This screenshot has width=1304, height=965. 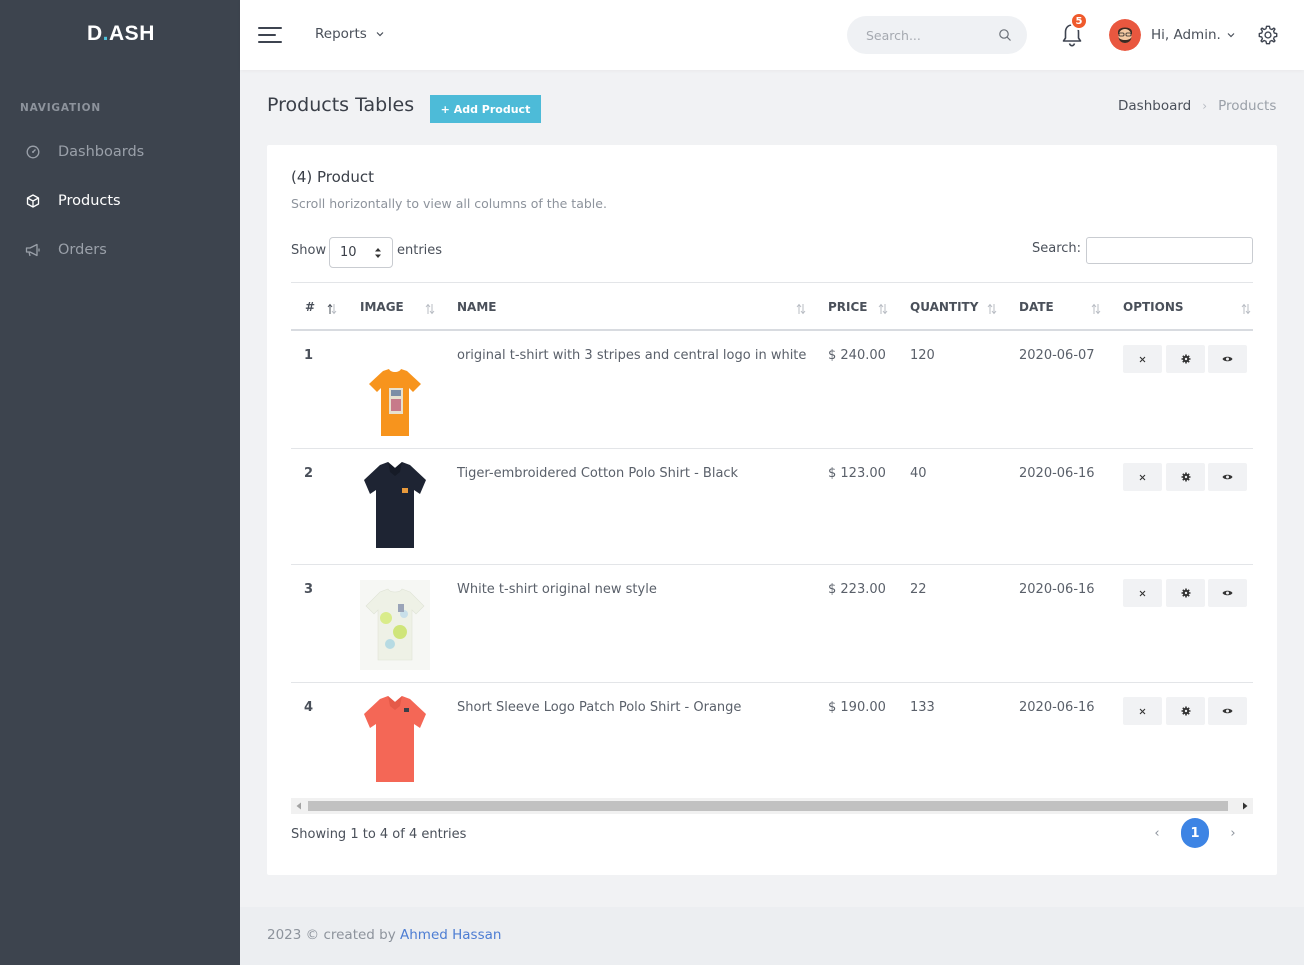 What do you see at coordinates (420, 250) in the screenshot?
I see `entries-label: entries` at bounding box center [420, 250].